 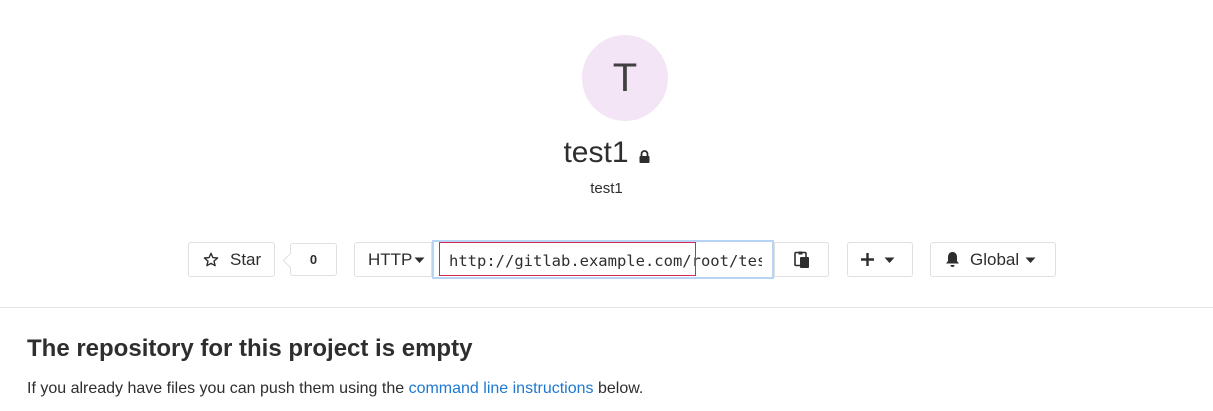 I want to click on project-avatar: T, so click(x=625, y=78).